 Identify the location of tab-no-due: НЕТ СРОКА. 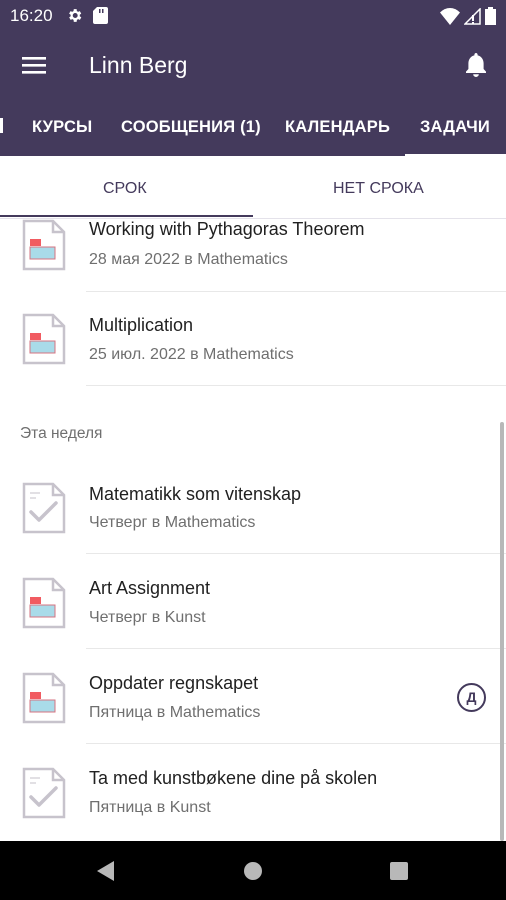
(378, 189).